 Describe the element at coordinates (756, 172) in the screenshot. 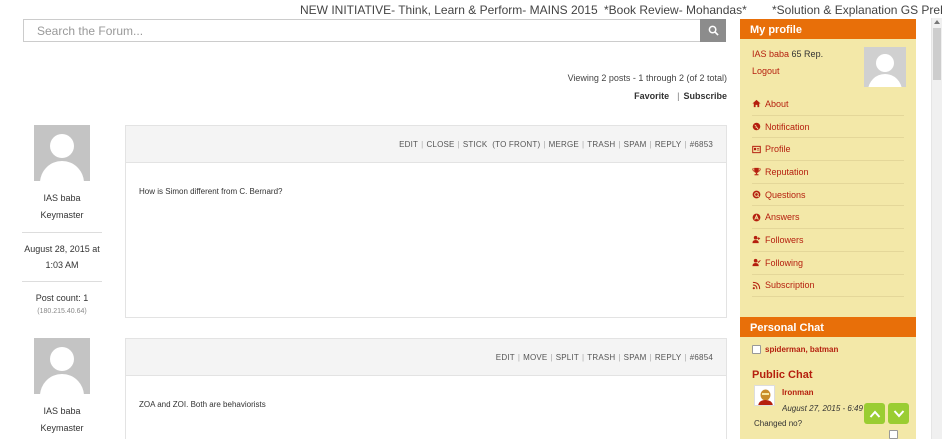

I see `trophy-icon` at that location.